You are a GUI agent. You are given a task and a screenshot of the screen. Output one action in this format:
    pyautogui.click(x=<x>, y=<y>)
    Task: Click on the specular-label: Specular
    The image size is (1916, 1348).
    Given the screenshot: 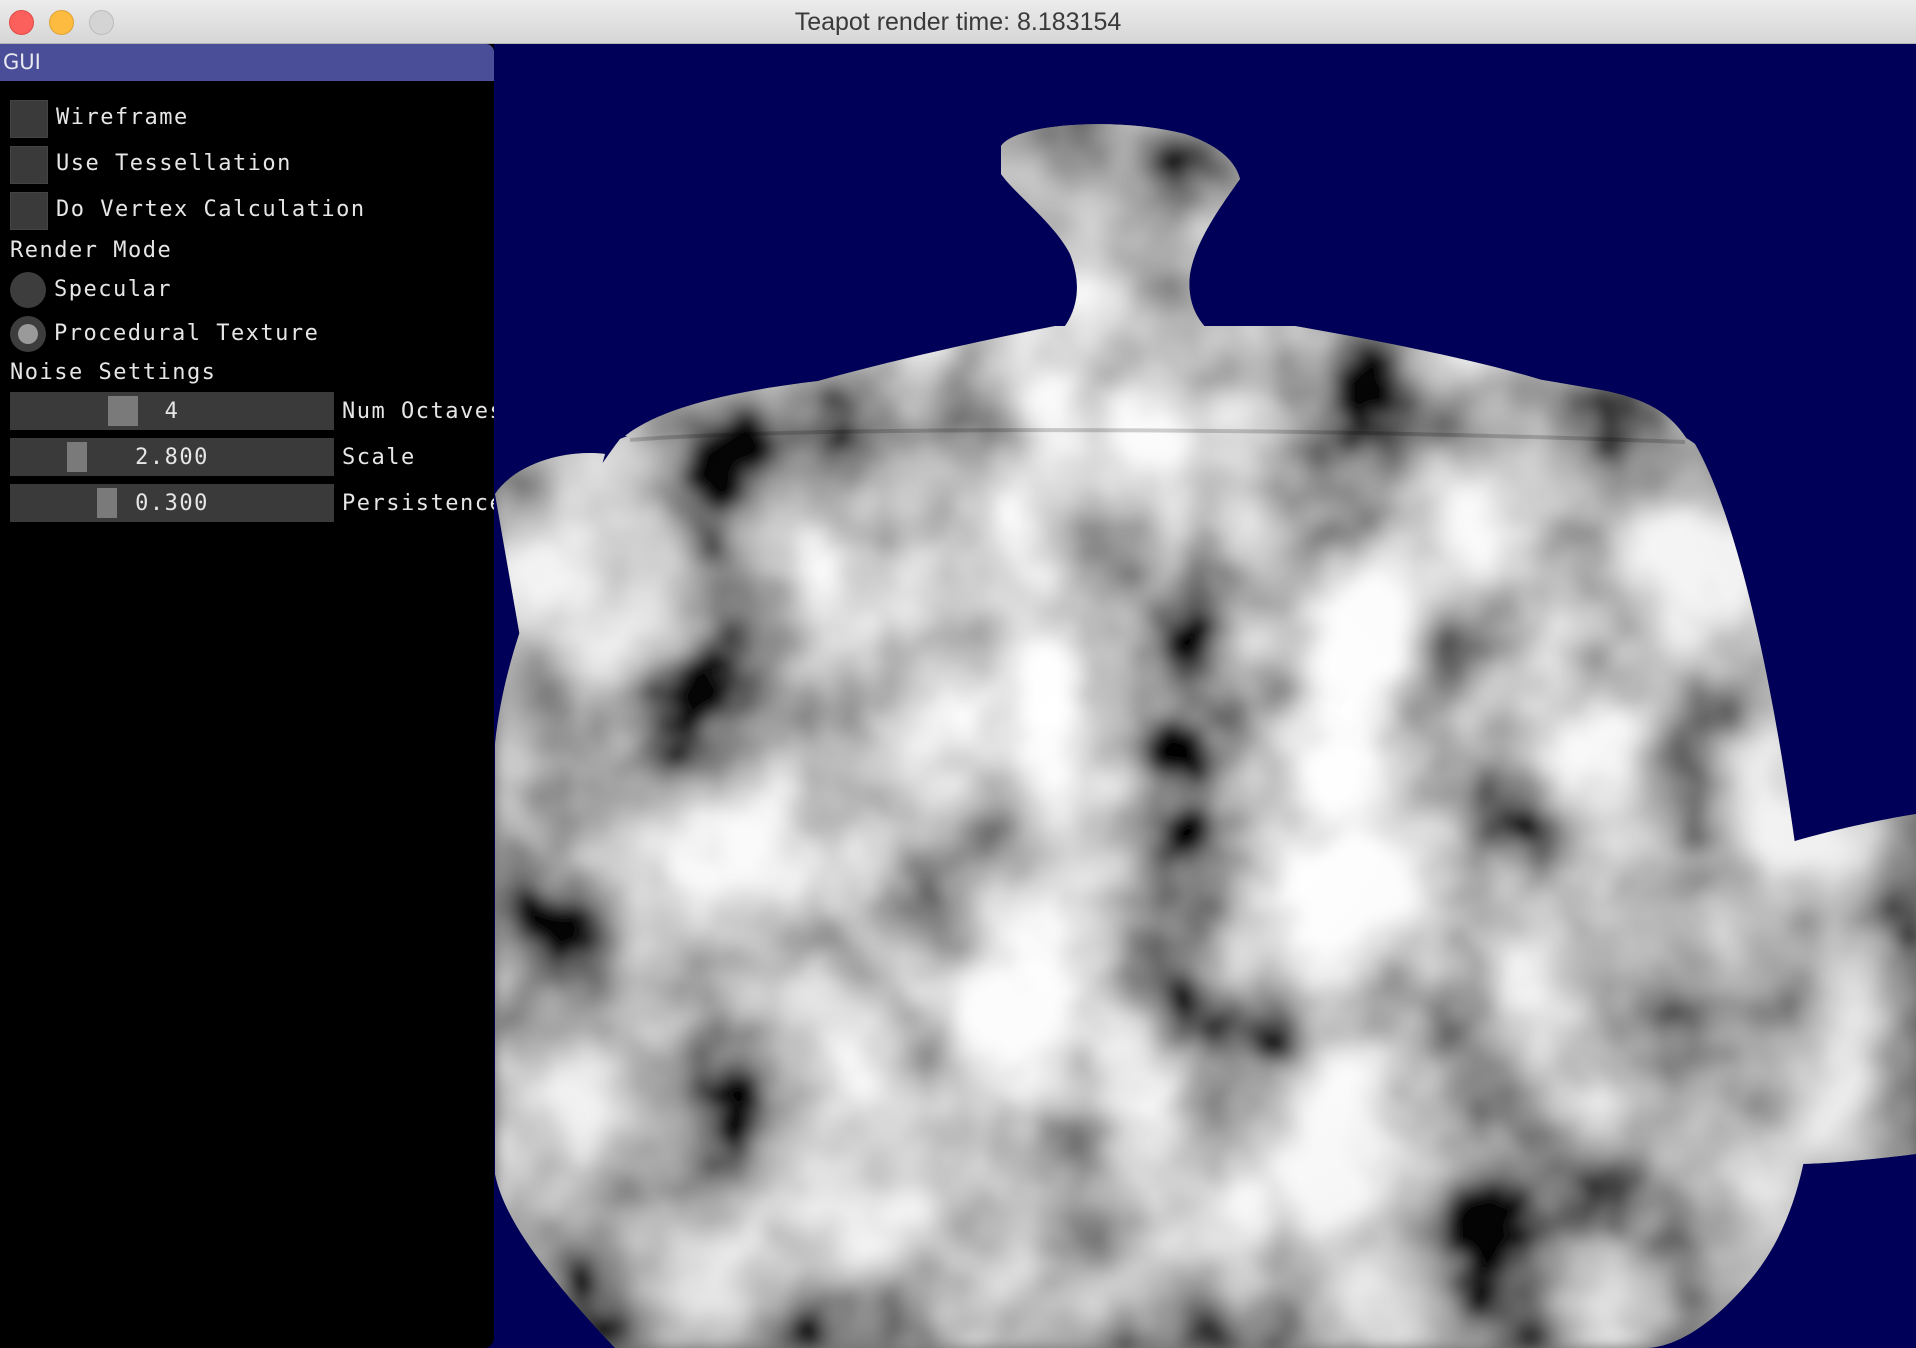 What is the action you would take?
    pyautogui.click(x=113, y=289)
    